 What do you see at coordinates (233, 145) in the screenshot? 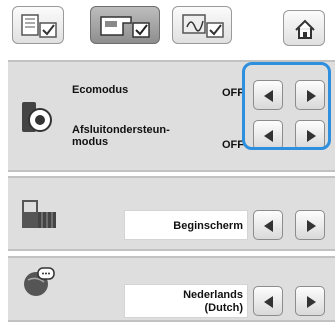
I see `shutoff-support-value: OFF` at bounding box center [233, 145].